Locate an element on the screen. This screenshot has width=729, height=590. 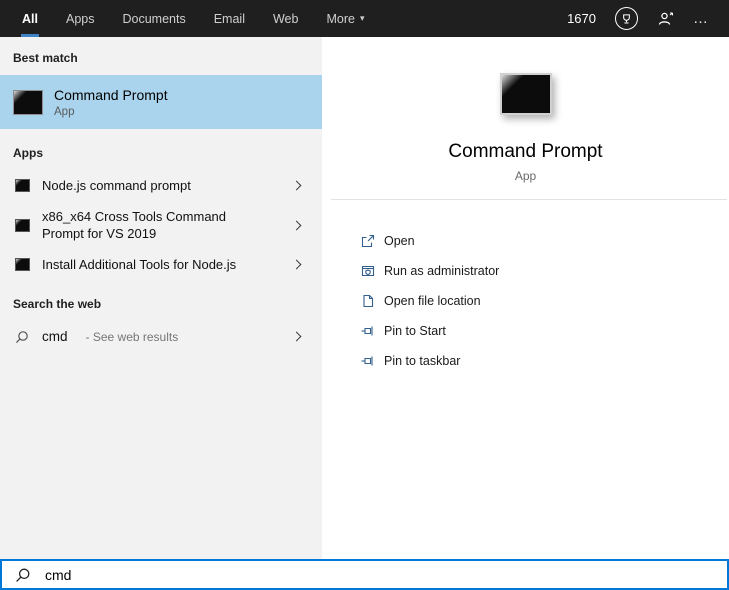
best-match-title: Command Prompt is located at coordinates (111, 94).